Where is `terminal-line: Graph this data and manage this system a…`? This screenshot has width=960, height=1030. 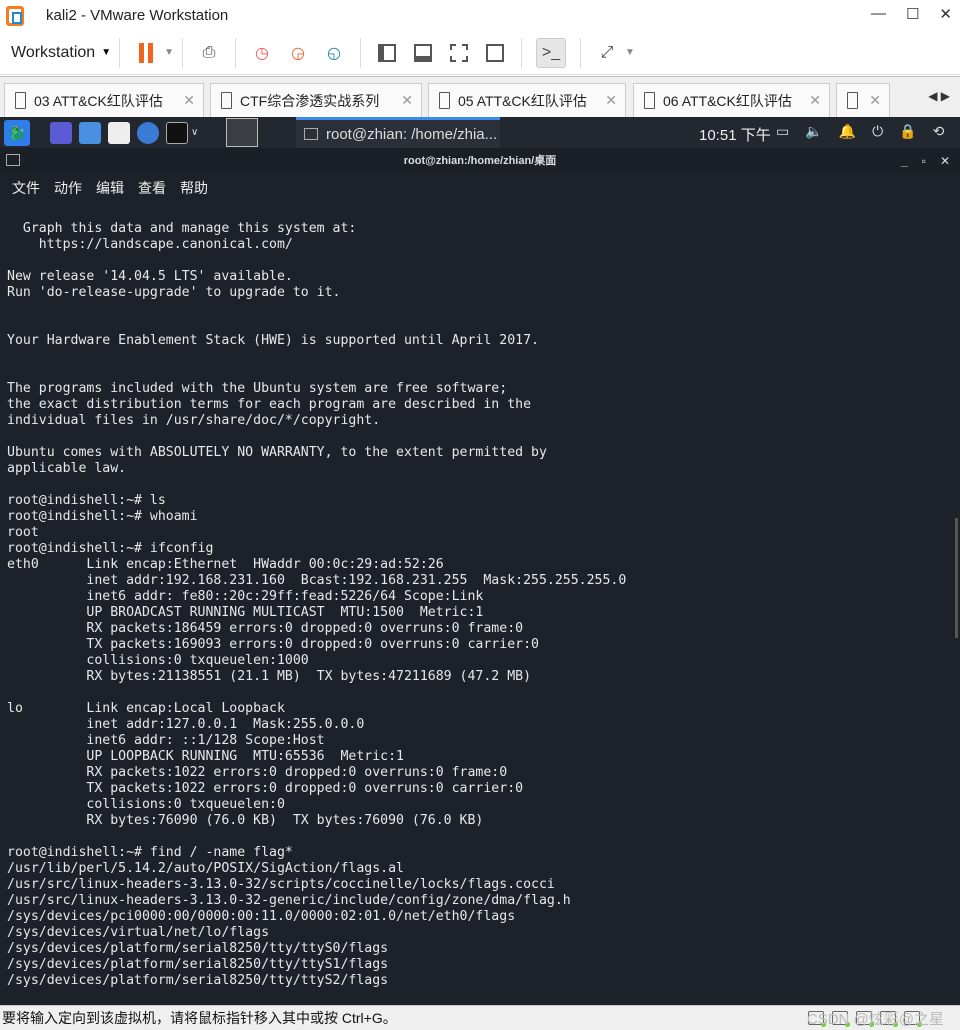
terminal-line: Graph this data and manage this system a… is located at coordinates (182, 228).